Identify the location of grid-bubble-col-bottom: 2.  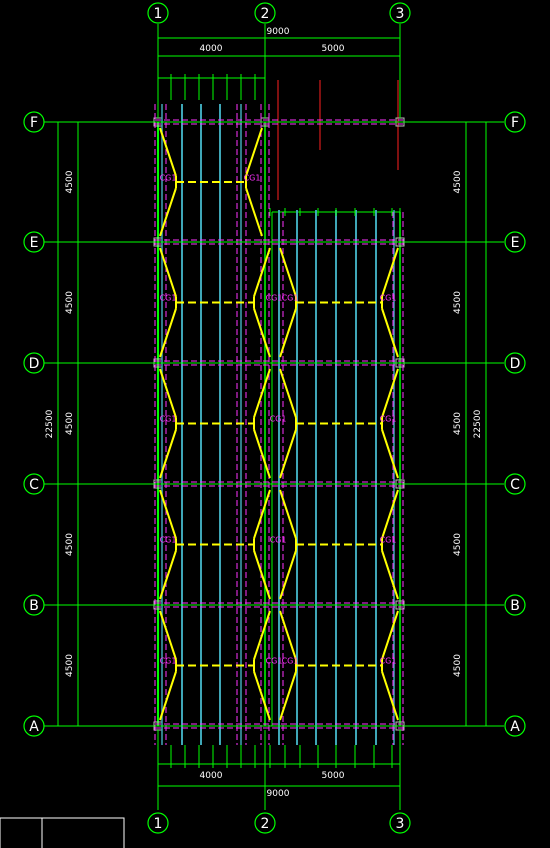
(265, 824).